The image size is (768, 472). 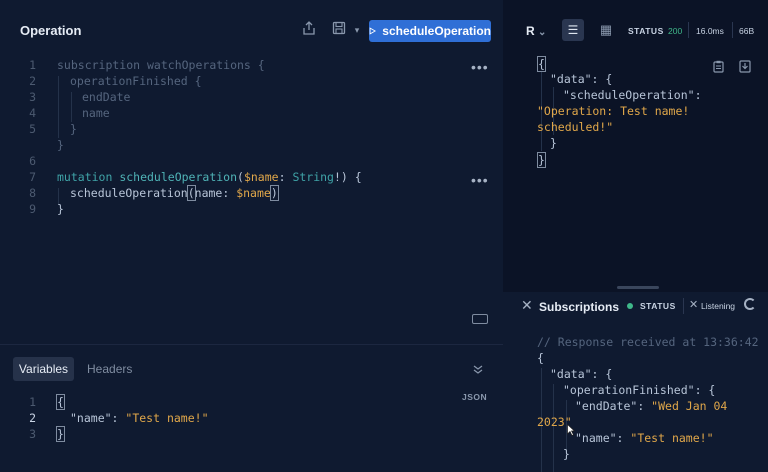 What do you see at coordinates (251, 422) in the screenshot?
I see `variables-editor: 1 2 3 { "name": "Test name!" }` at bounding box center [251, 422].